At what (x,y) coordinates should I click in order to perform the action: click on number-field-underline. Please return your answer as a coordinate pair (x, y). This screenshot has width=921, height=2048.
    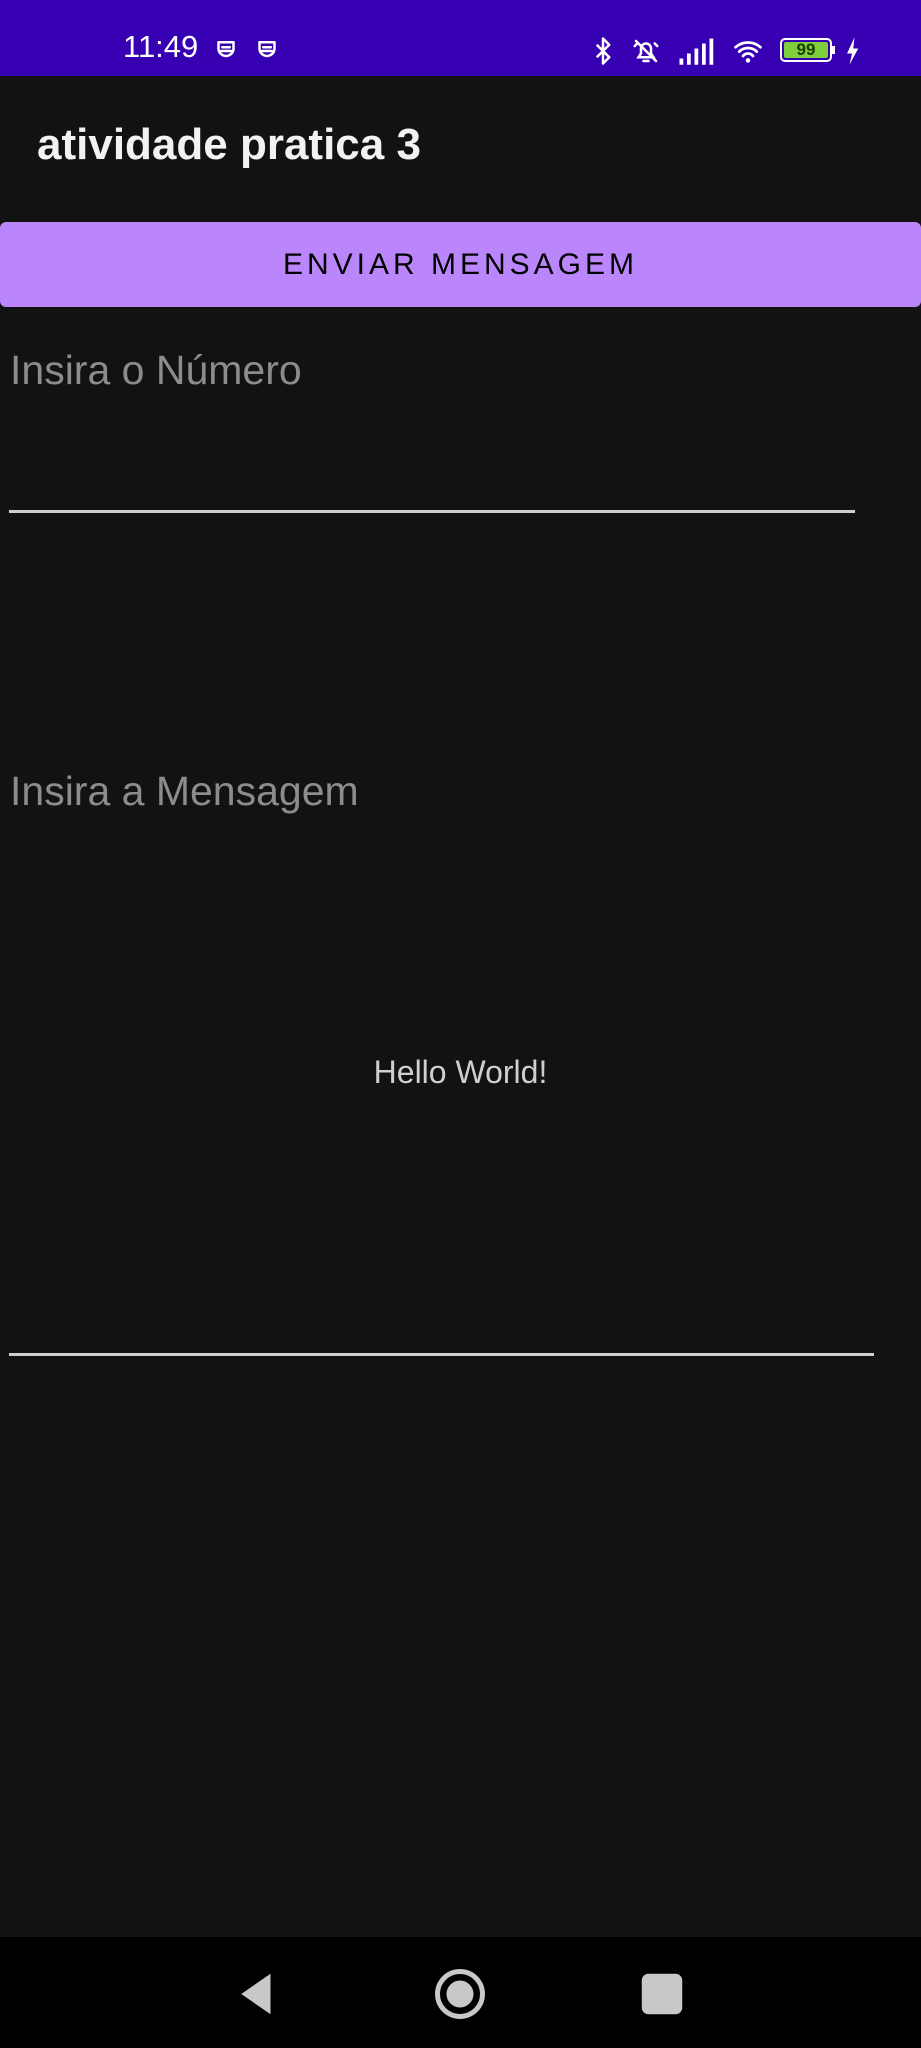
    Looking at the image, I should click on (432, 511).